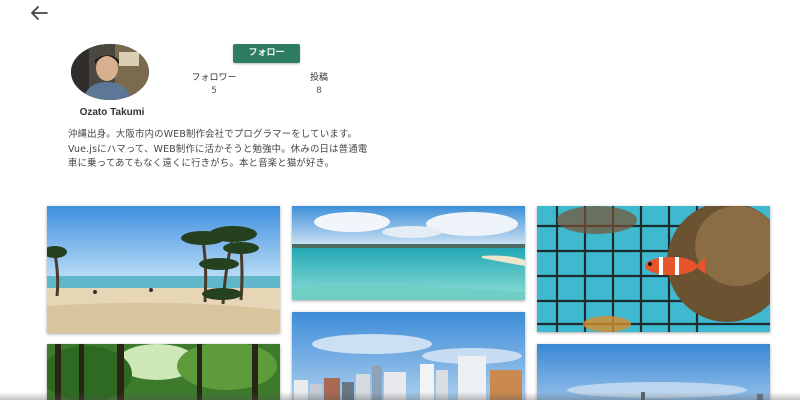 This screenshot has height=400, width=800. What do you see at coordinates (110, 72) in the screenshot?
I see `avatar` at bounding box center [110, 72].